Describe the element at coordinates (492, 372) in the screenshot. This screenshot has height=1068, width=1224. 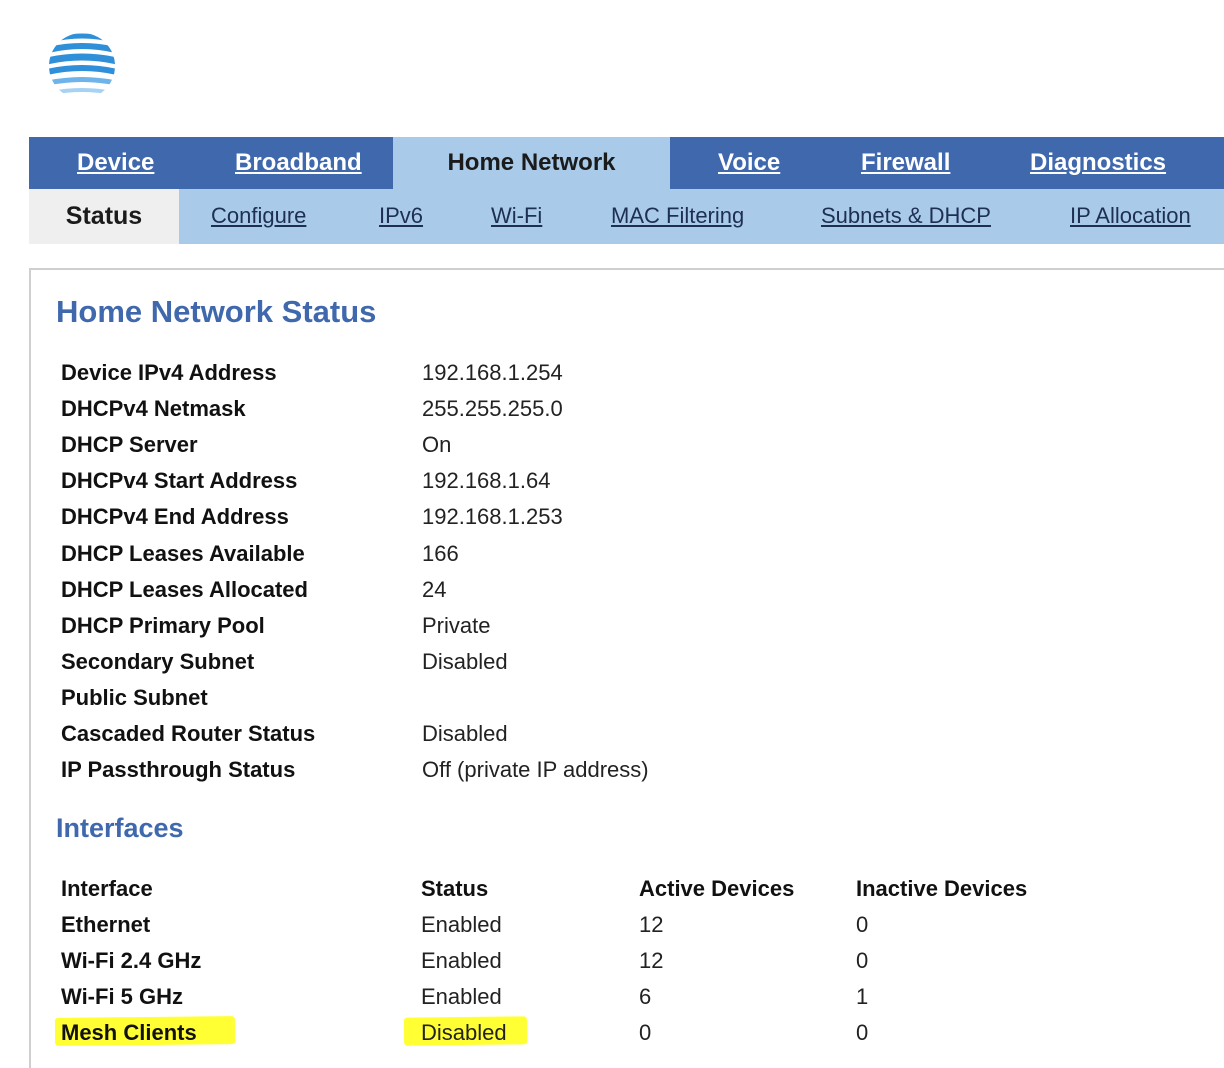
I see `status-value: 192.168.1.254` at that location.